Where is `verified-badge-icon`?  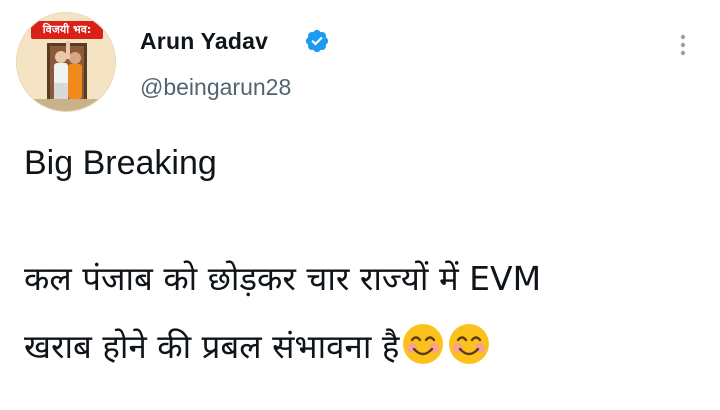
verified-badge-icon is located at coordinates (317, 41).